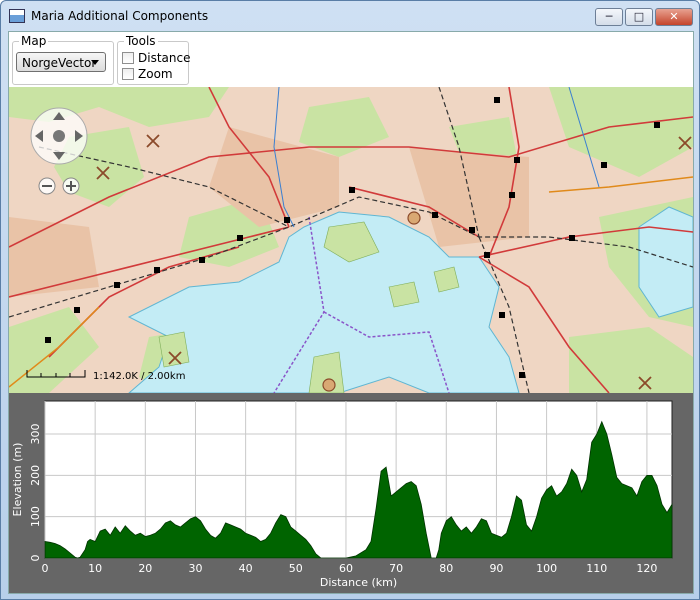 The width and height of the screenshot is (700, 600). Describe the element at coordinates (358, 582) in the screenshot. I see `x-axis-label: Distance (km)` at that location.